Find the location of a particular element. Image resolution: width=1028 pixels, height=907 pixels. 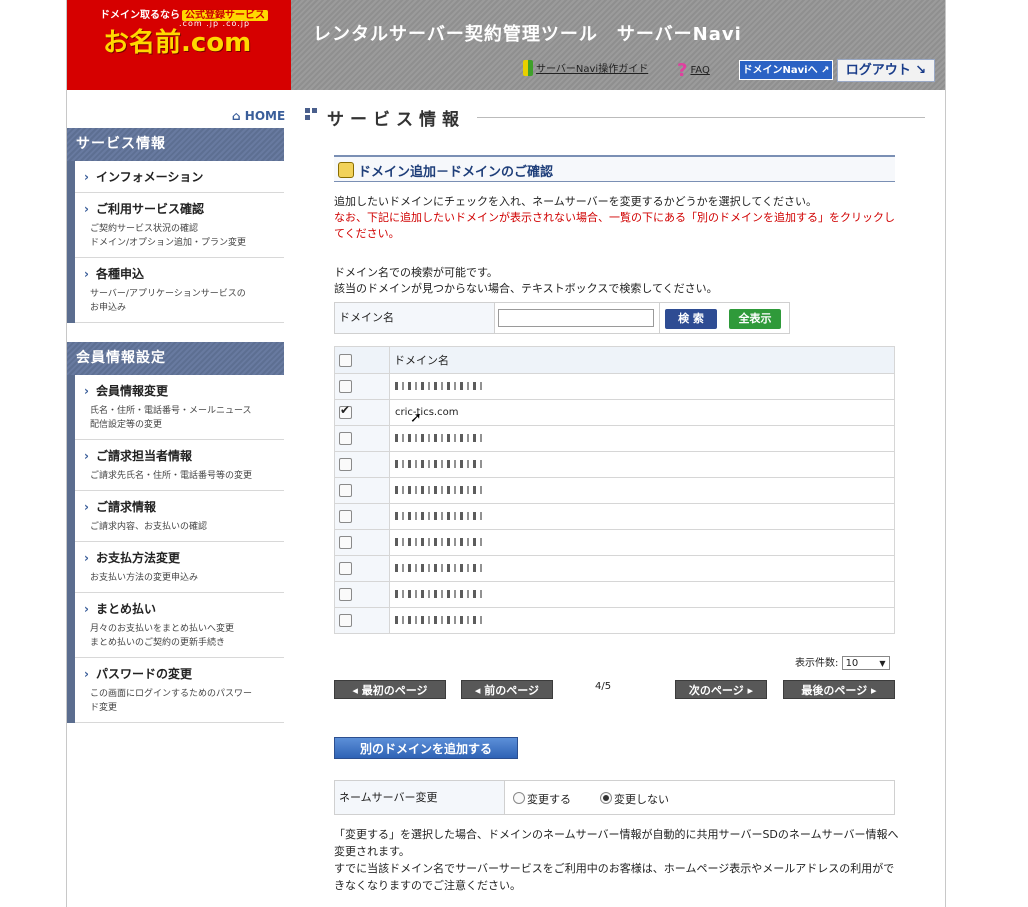

show-all-button: 全表示 is located at coordinates (755, 319).